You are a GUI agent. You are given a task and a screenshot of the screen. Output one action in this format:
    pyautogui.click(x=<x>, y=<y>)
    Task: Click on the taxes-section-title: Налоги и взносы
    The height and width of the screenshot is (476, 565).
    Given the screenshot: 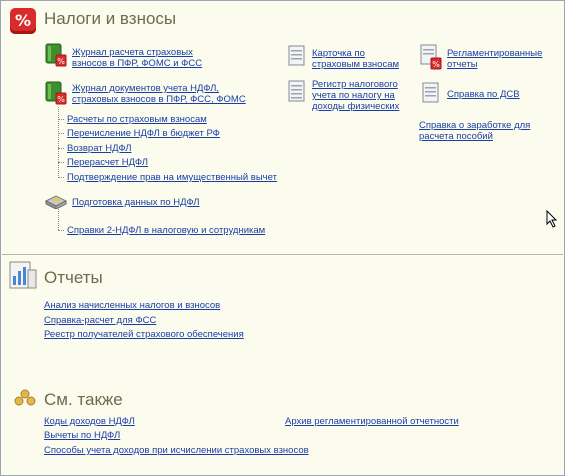 What is the action you would take?
    pyautogui.click(x=110, y=18)
    